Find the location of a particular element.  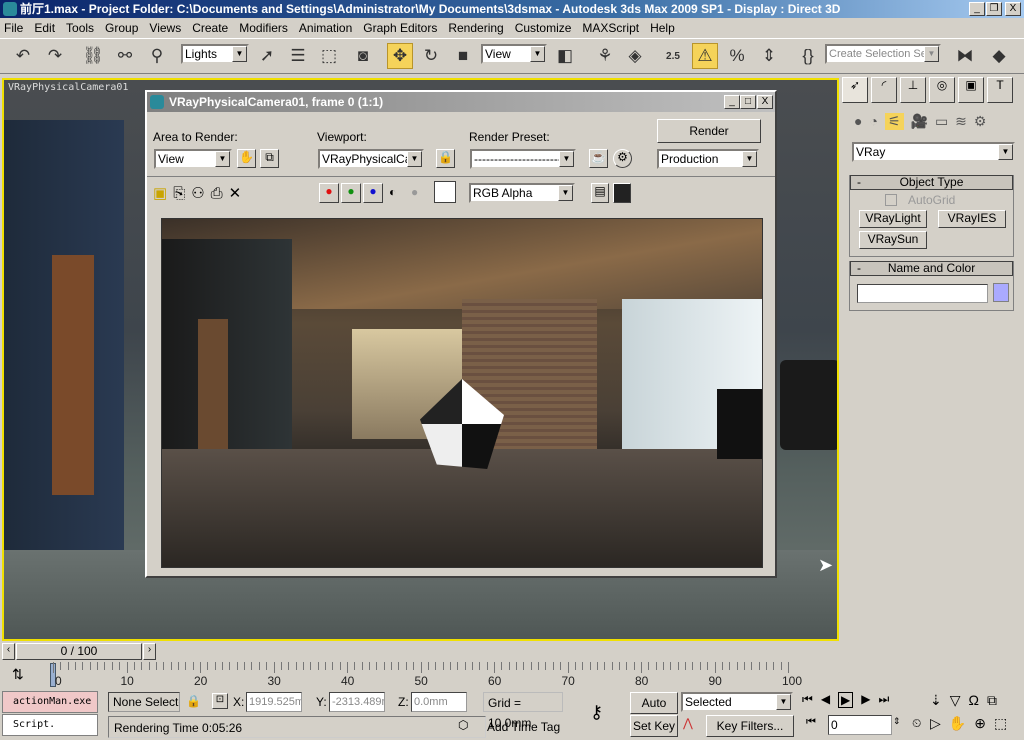

prev-frame-arrow: ‹ is located at coordinates (8, 651).